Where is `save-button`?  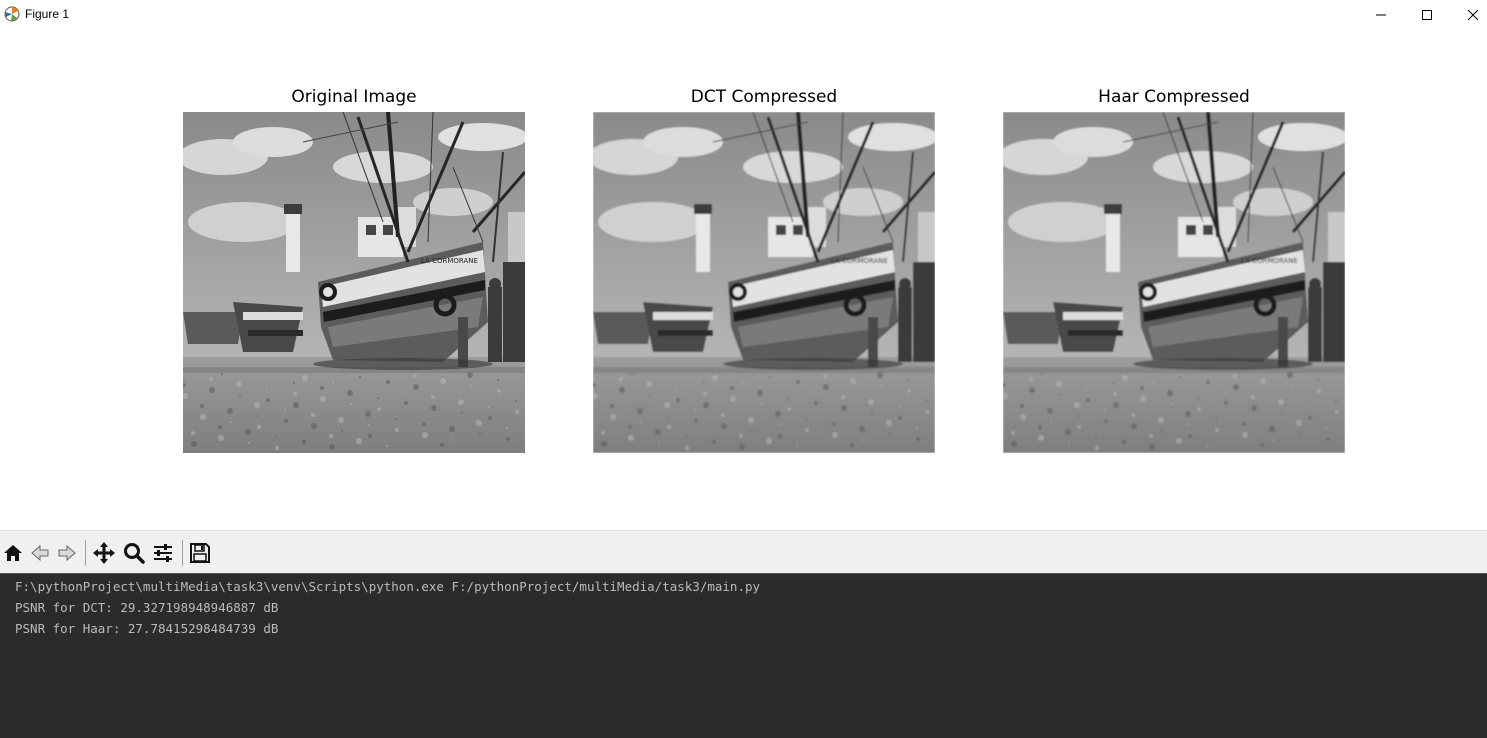 save-button is located at coordinates (200, 553).